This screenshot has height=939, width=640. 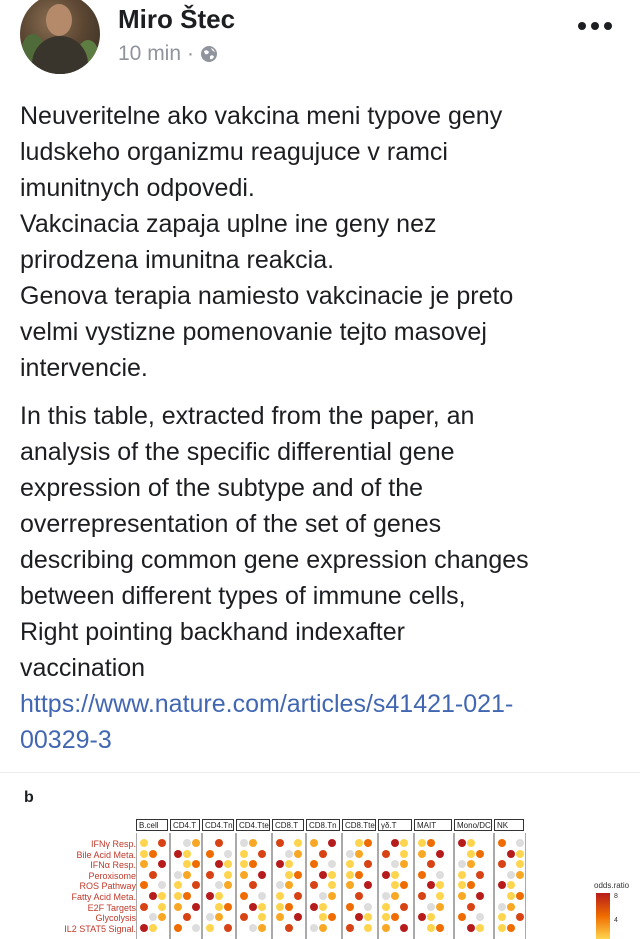 I want to click on author-name: Miro Štec, so click(x=176, y=19).